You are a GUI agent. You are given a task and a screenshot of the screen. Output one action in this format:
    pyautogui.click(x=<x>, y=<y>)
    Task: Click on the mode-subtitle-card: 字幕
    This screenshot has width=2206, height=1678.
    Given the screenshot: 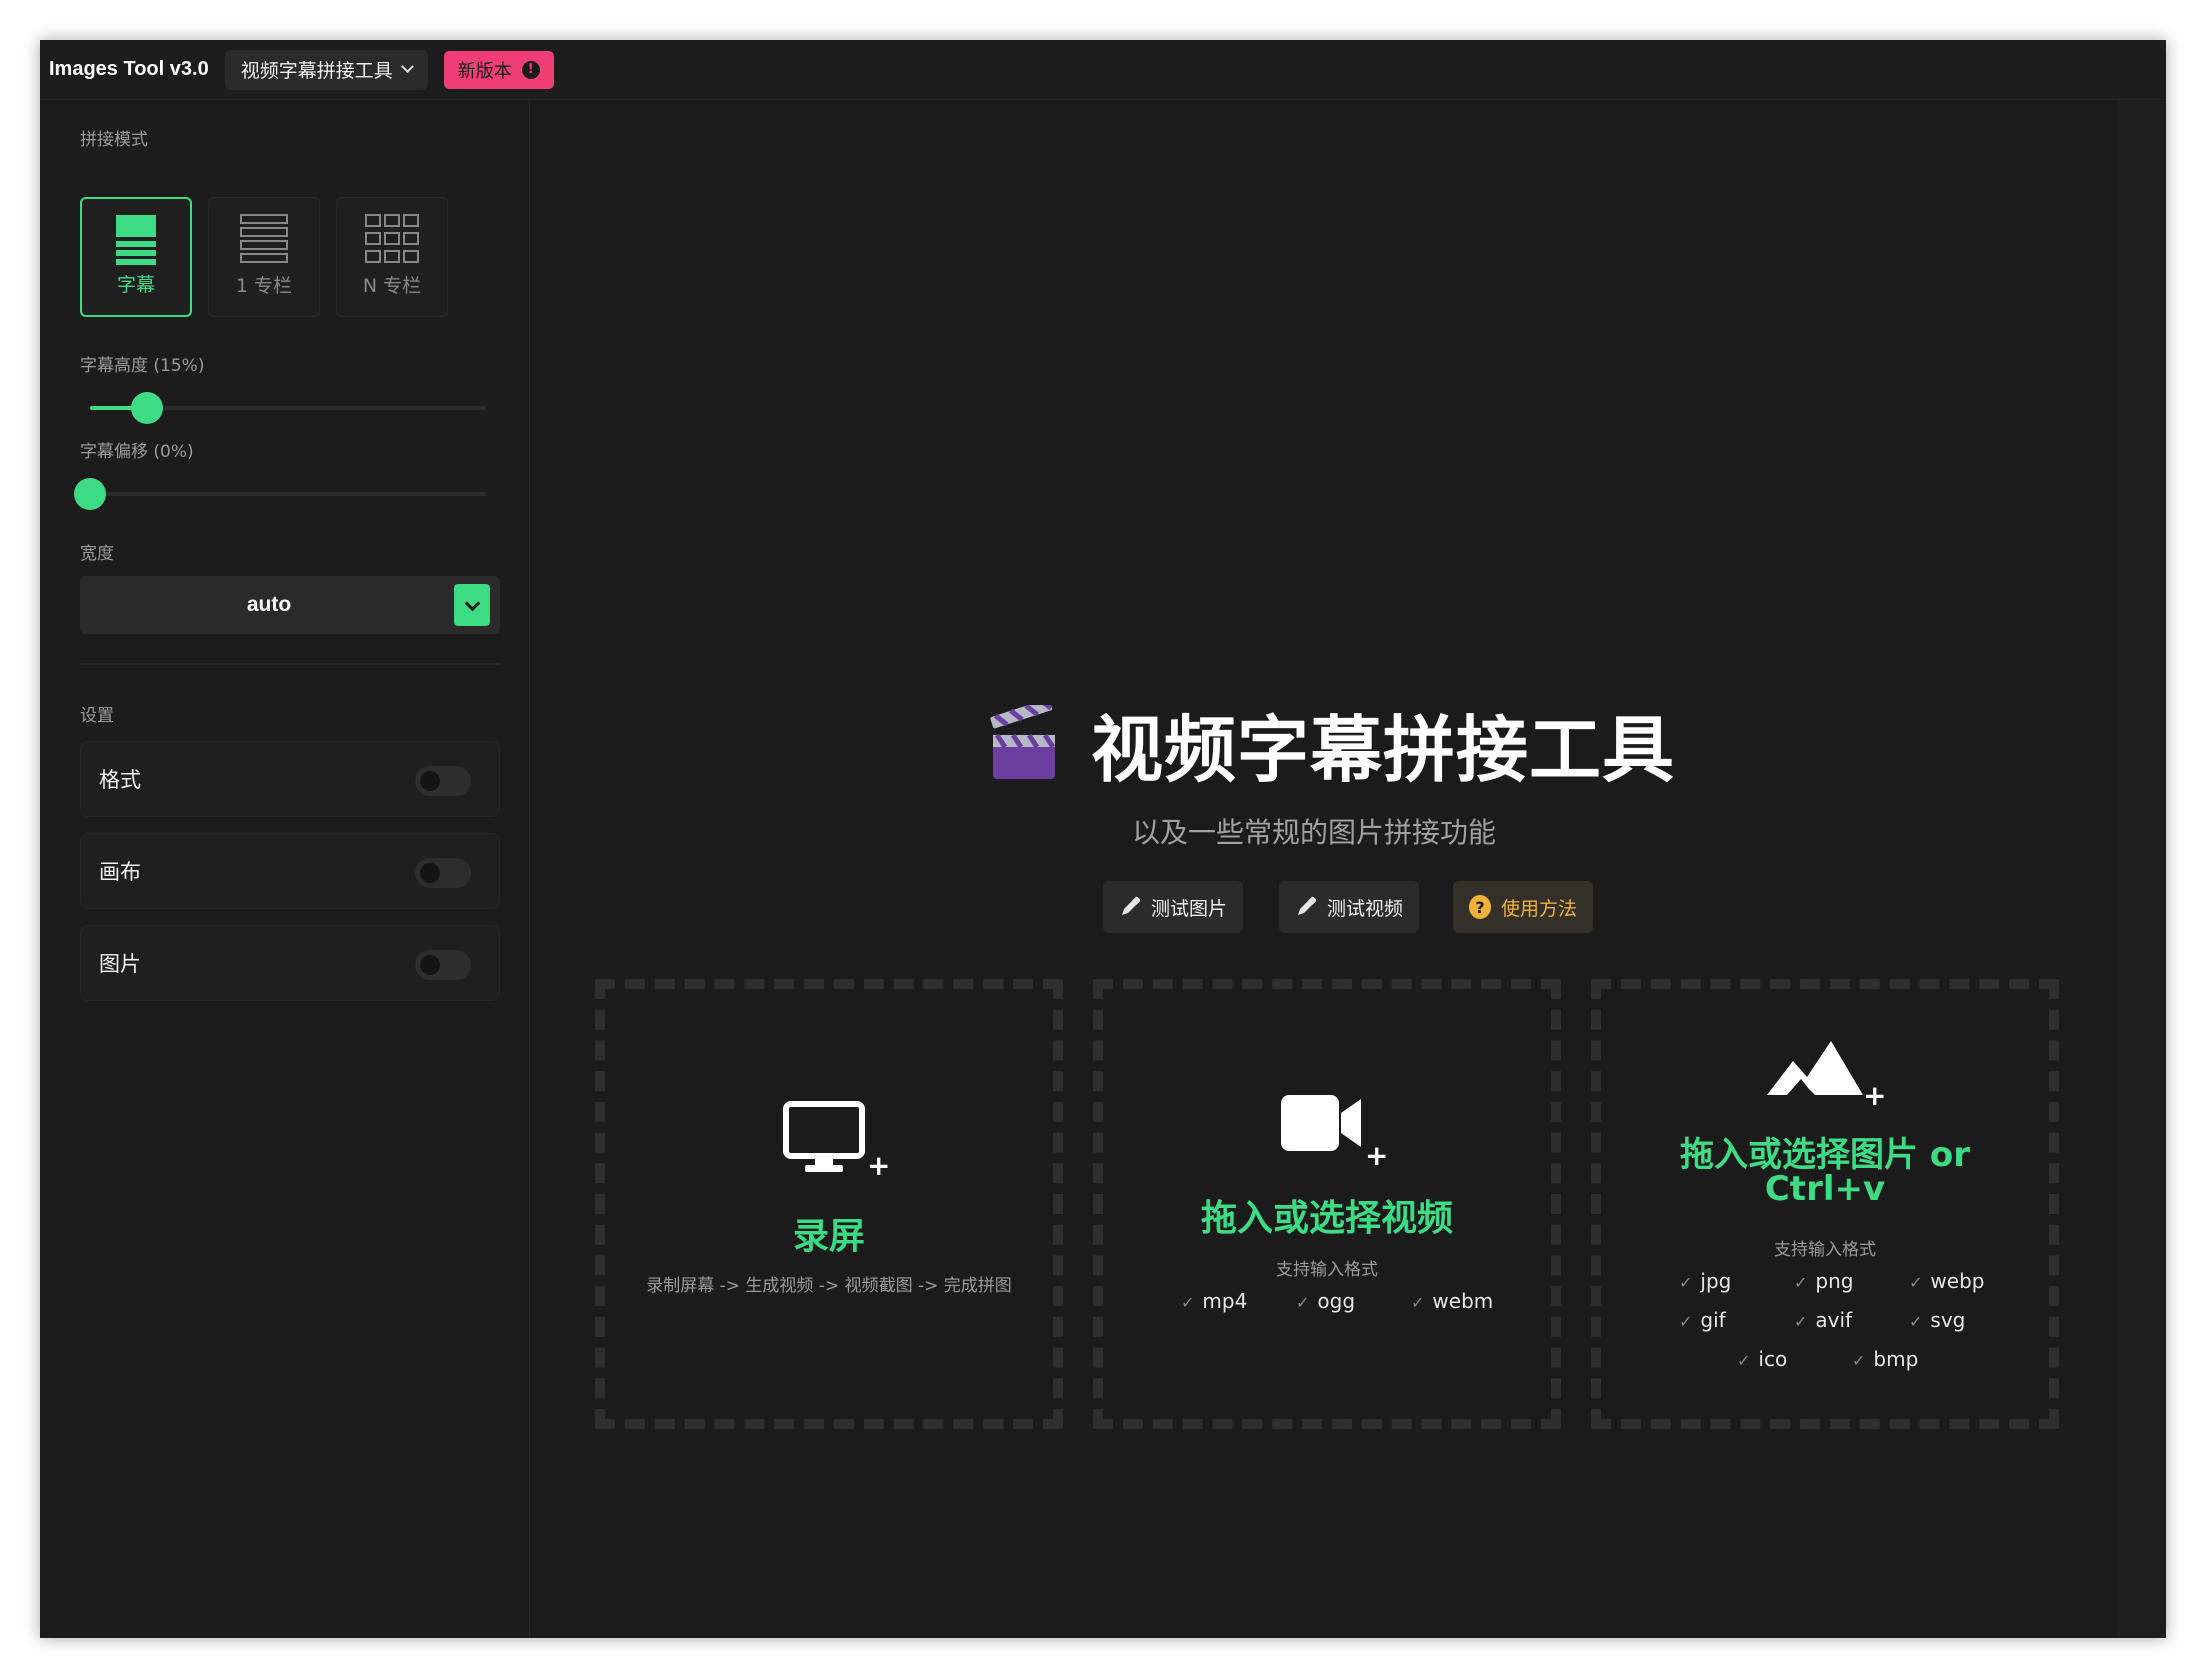 What is the action you would take?
    pyautogui.click(x=136, y=257)
    